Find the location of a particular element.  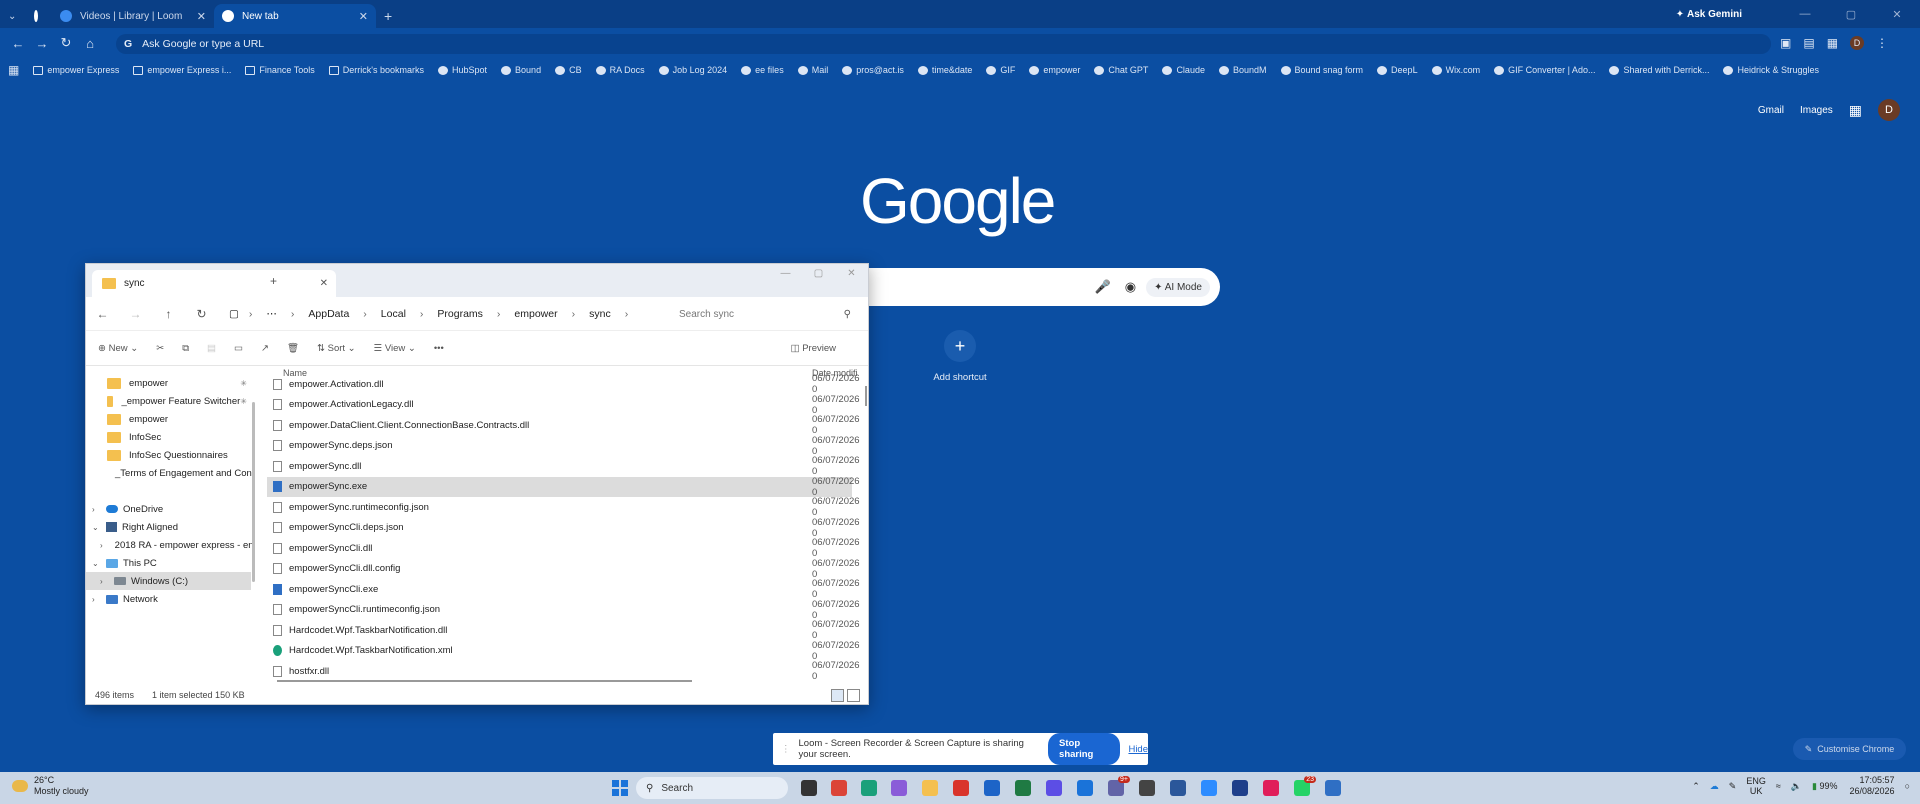

browser-icon is located at coordinates (1085, 788).